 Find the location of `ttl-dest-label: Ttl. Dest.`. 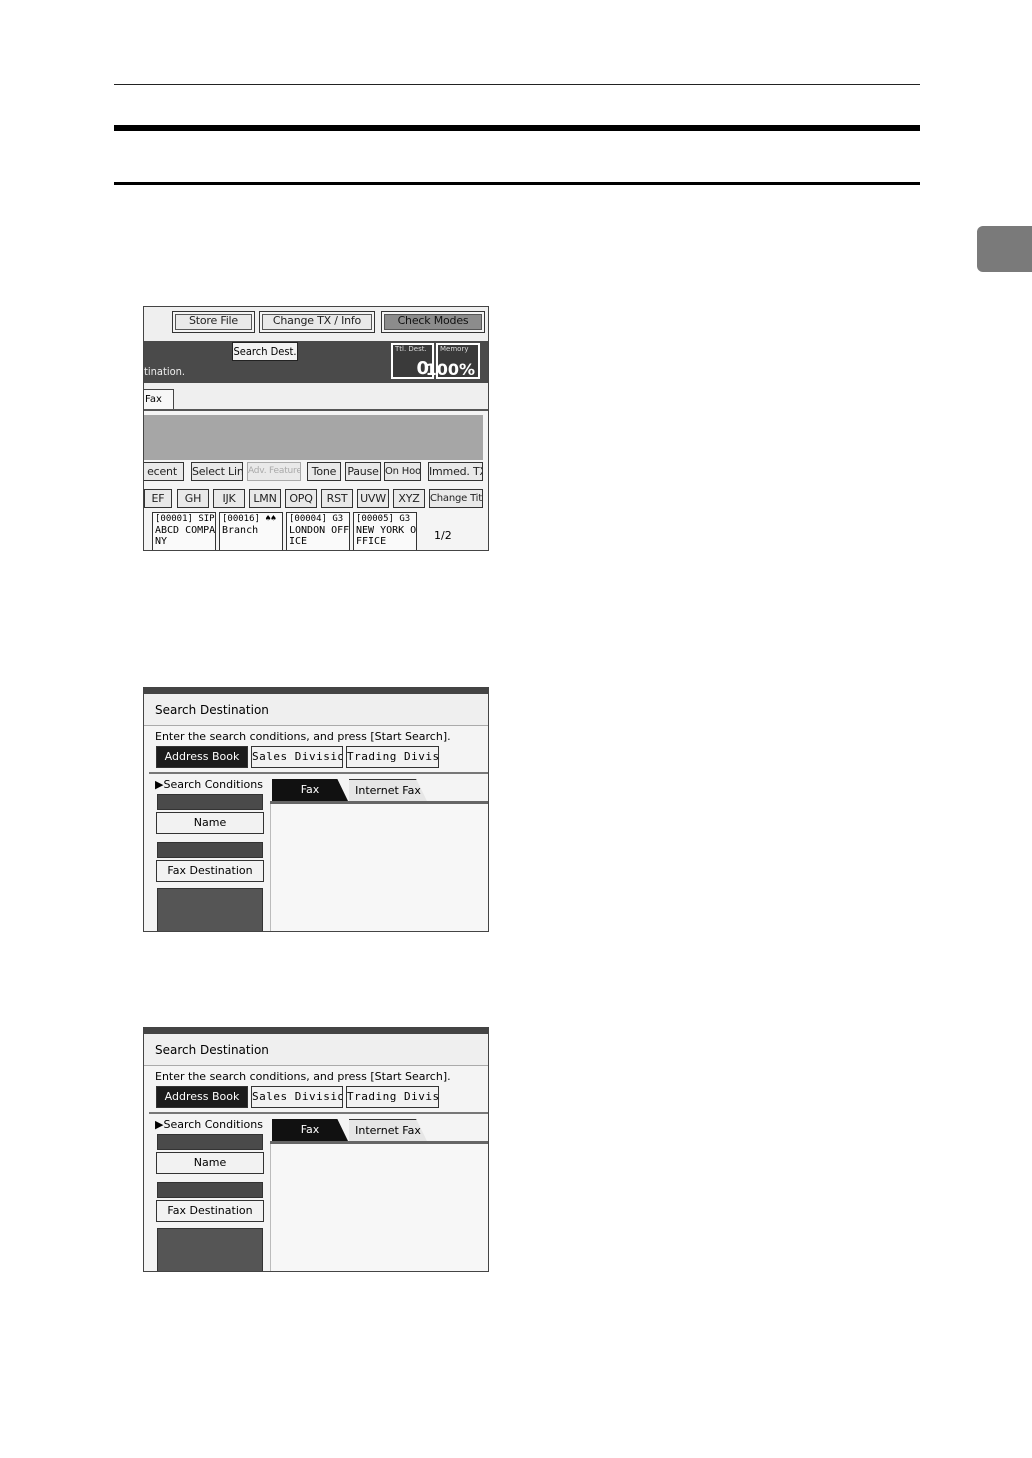

ttl-dest-label: Ttl. Dest. is located at coordinates (411, 349).